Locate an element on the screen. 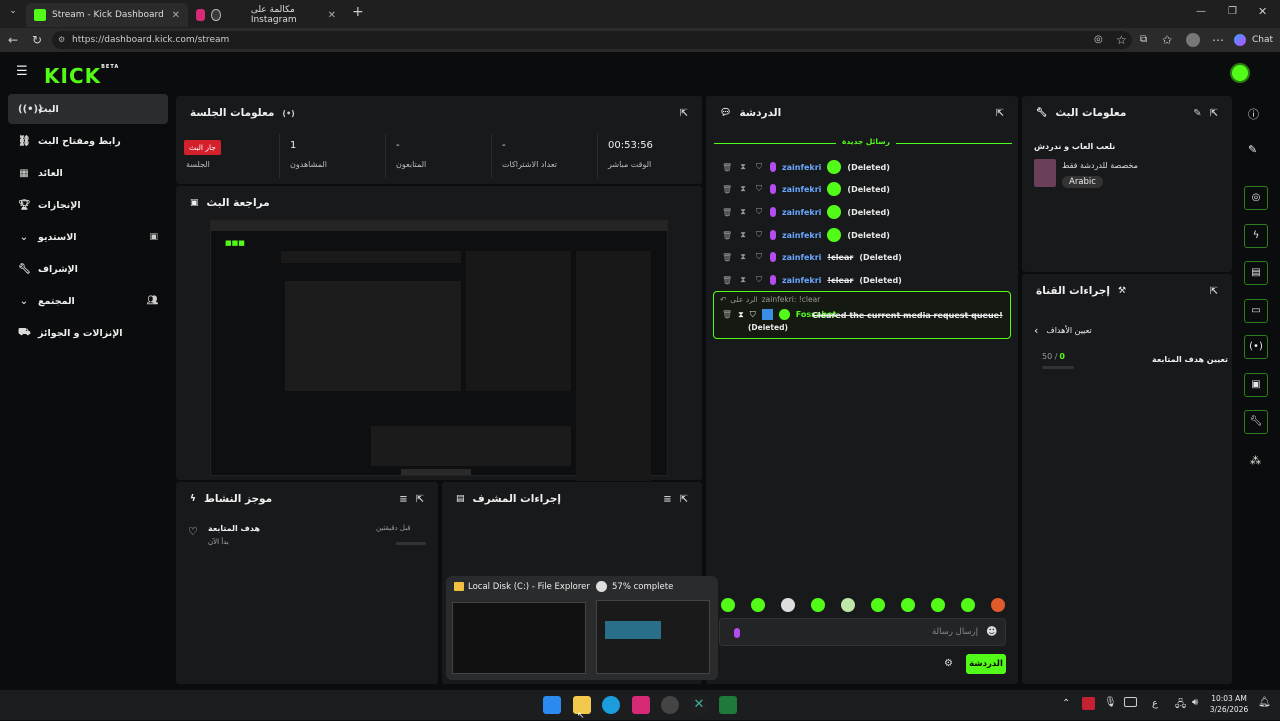  hamburger-menu-icon: ☰ is located at coordinates (23, 71).